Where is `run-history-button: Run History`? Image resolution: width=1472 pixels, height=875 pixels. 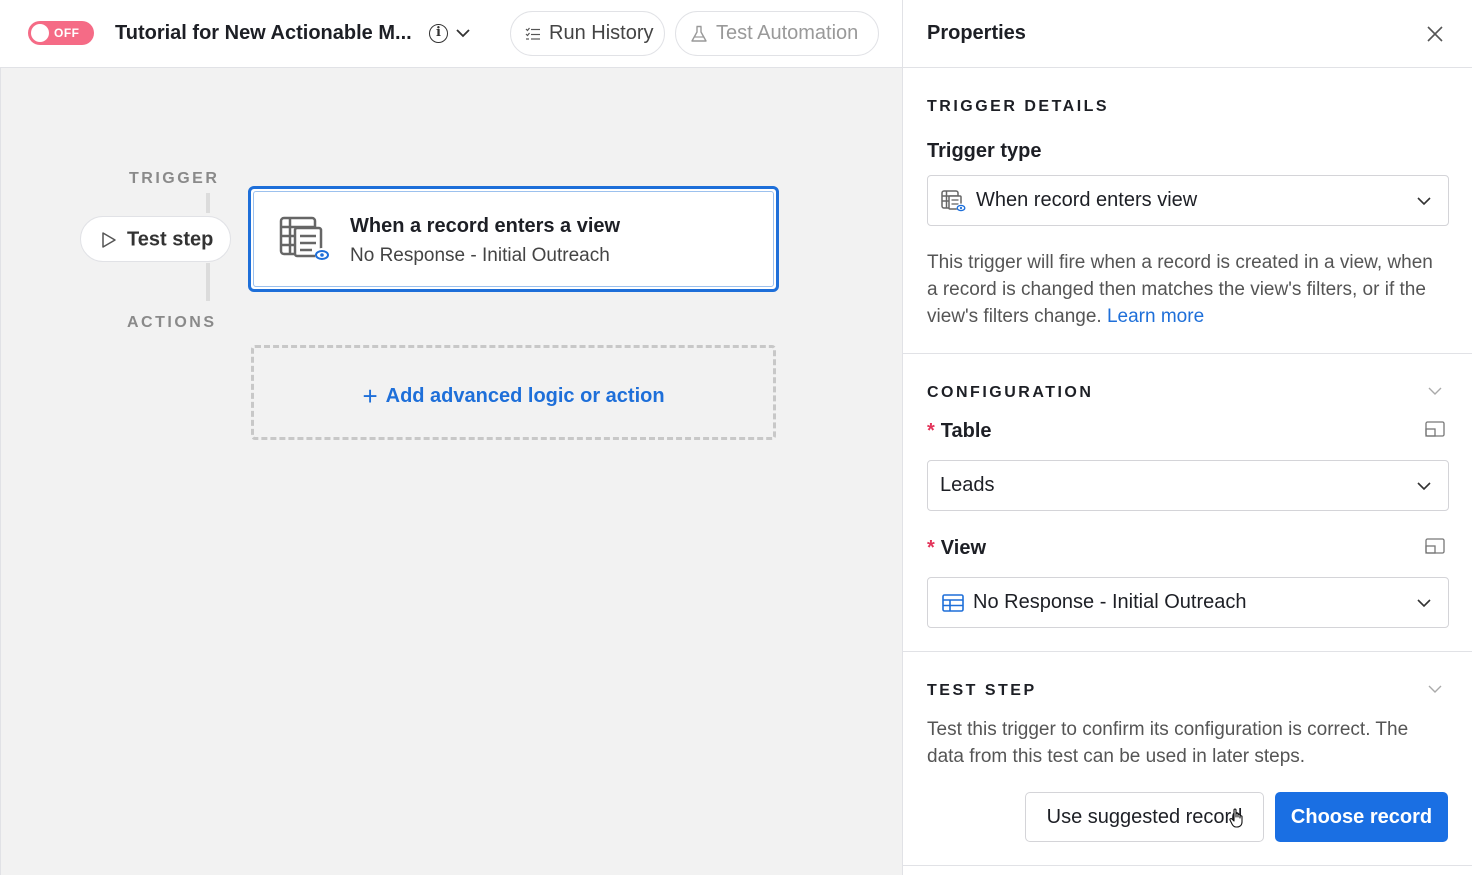
run-history-button: Run History is located at coordinates (587, 33).